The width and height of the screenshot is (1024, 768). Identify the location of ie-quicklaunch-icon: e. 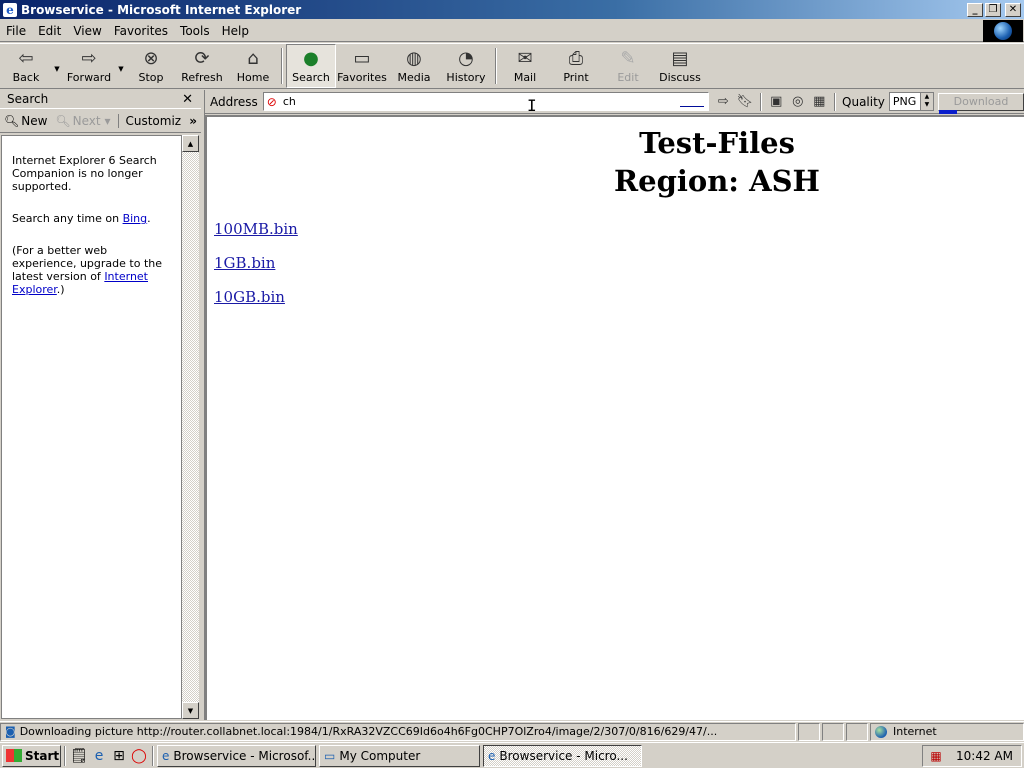
(99, 756).